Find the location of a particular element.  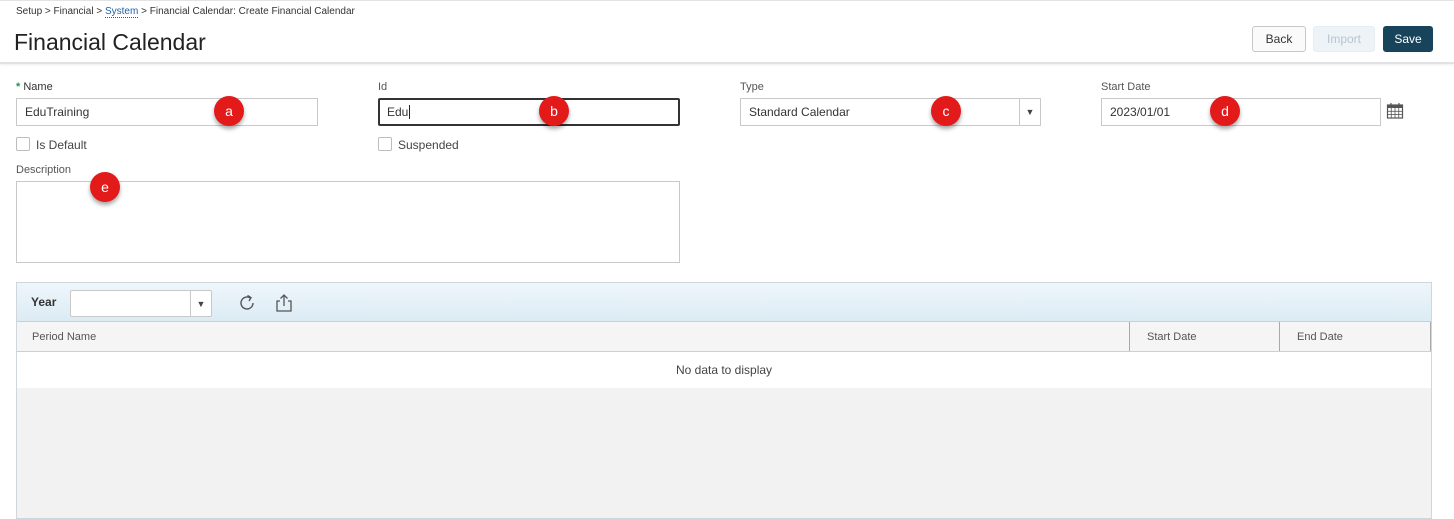

column-header-end-date: End Date is located at coordinates (1320, 337).